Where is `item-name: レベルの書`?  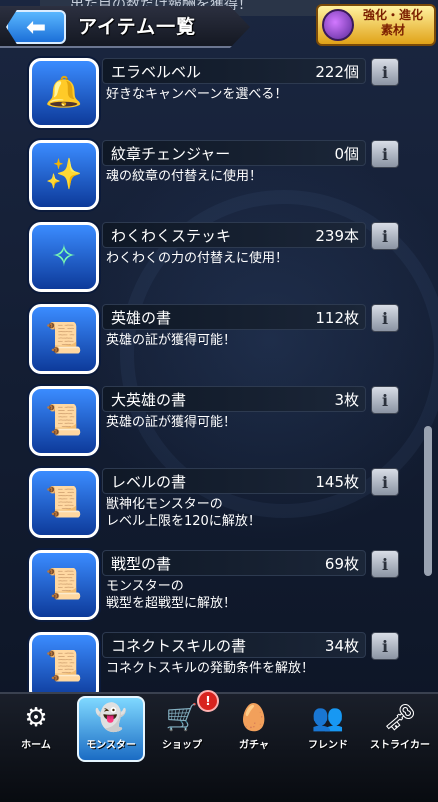
item-name: レベルの書 is located at coordinates (149, 482).